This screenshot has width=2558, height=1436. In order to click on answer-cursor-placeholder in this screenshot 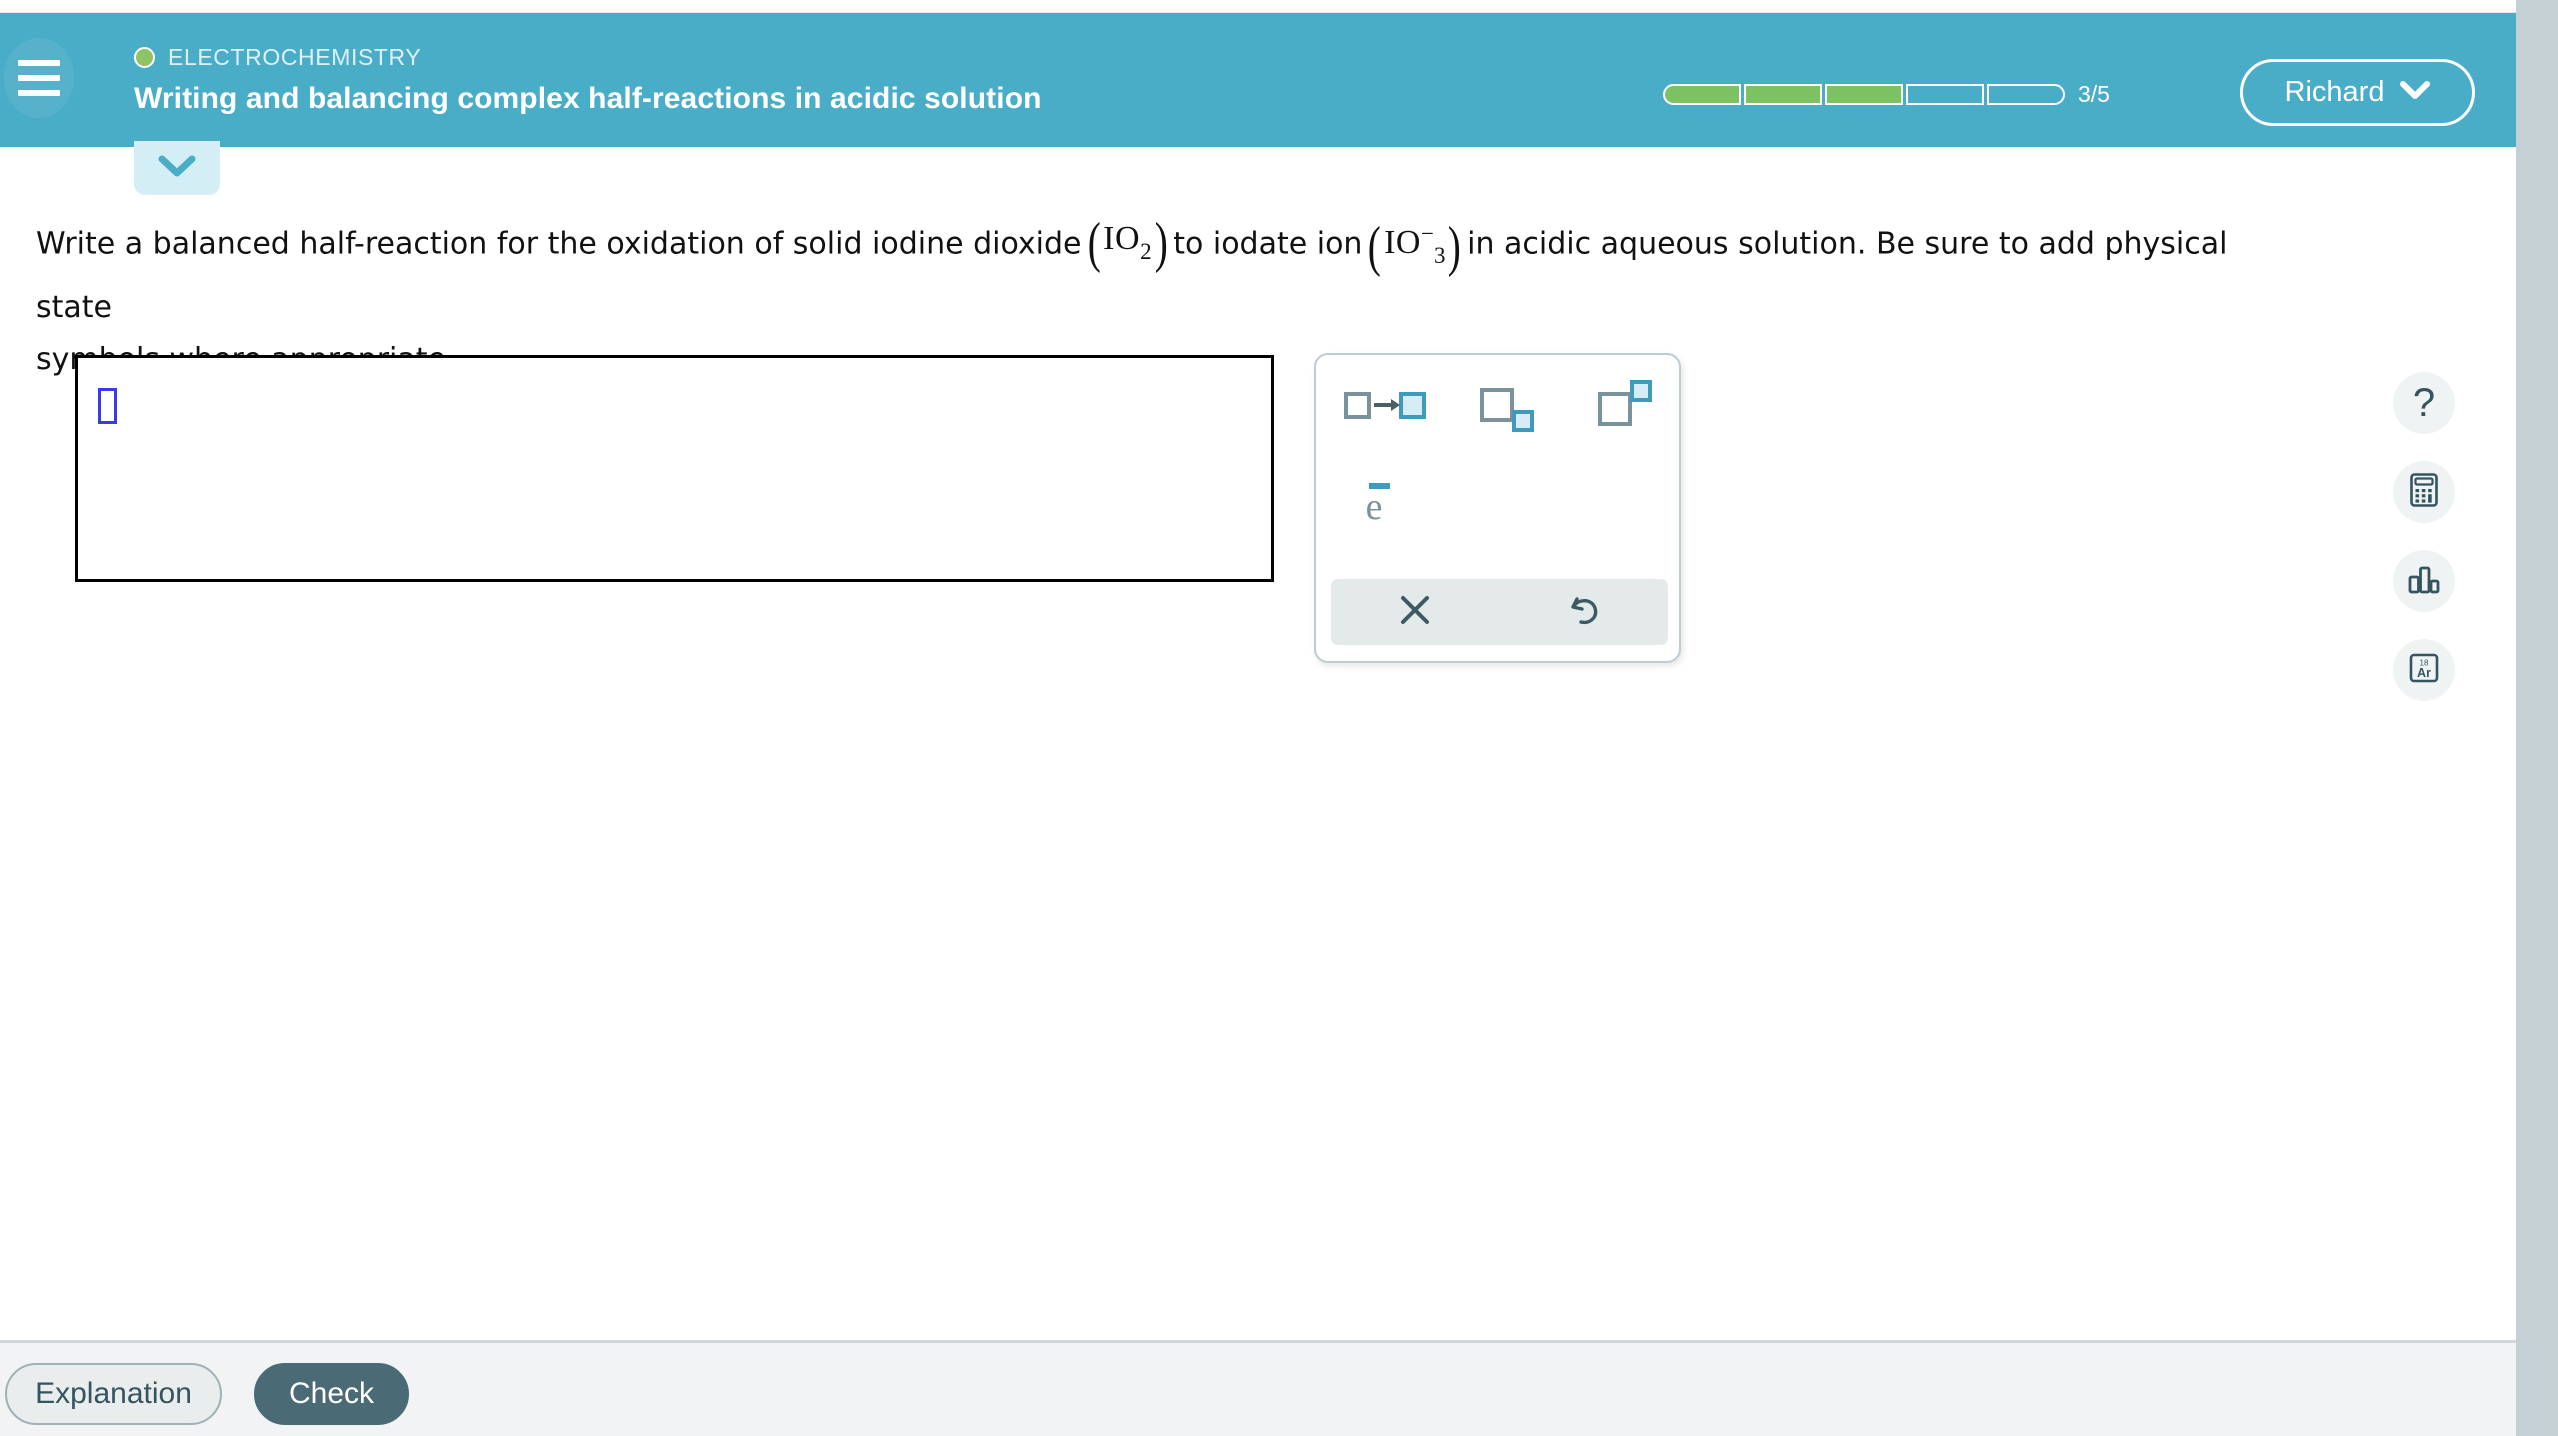, I will do `click(107, 406)`.